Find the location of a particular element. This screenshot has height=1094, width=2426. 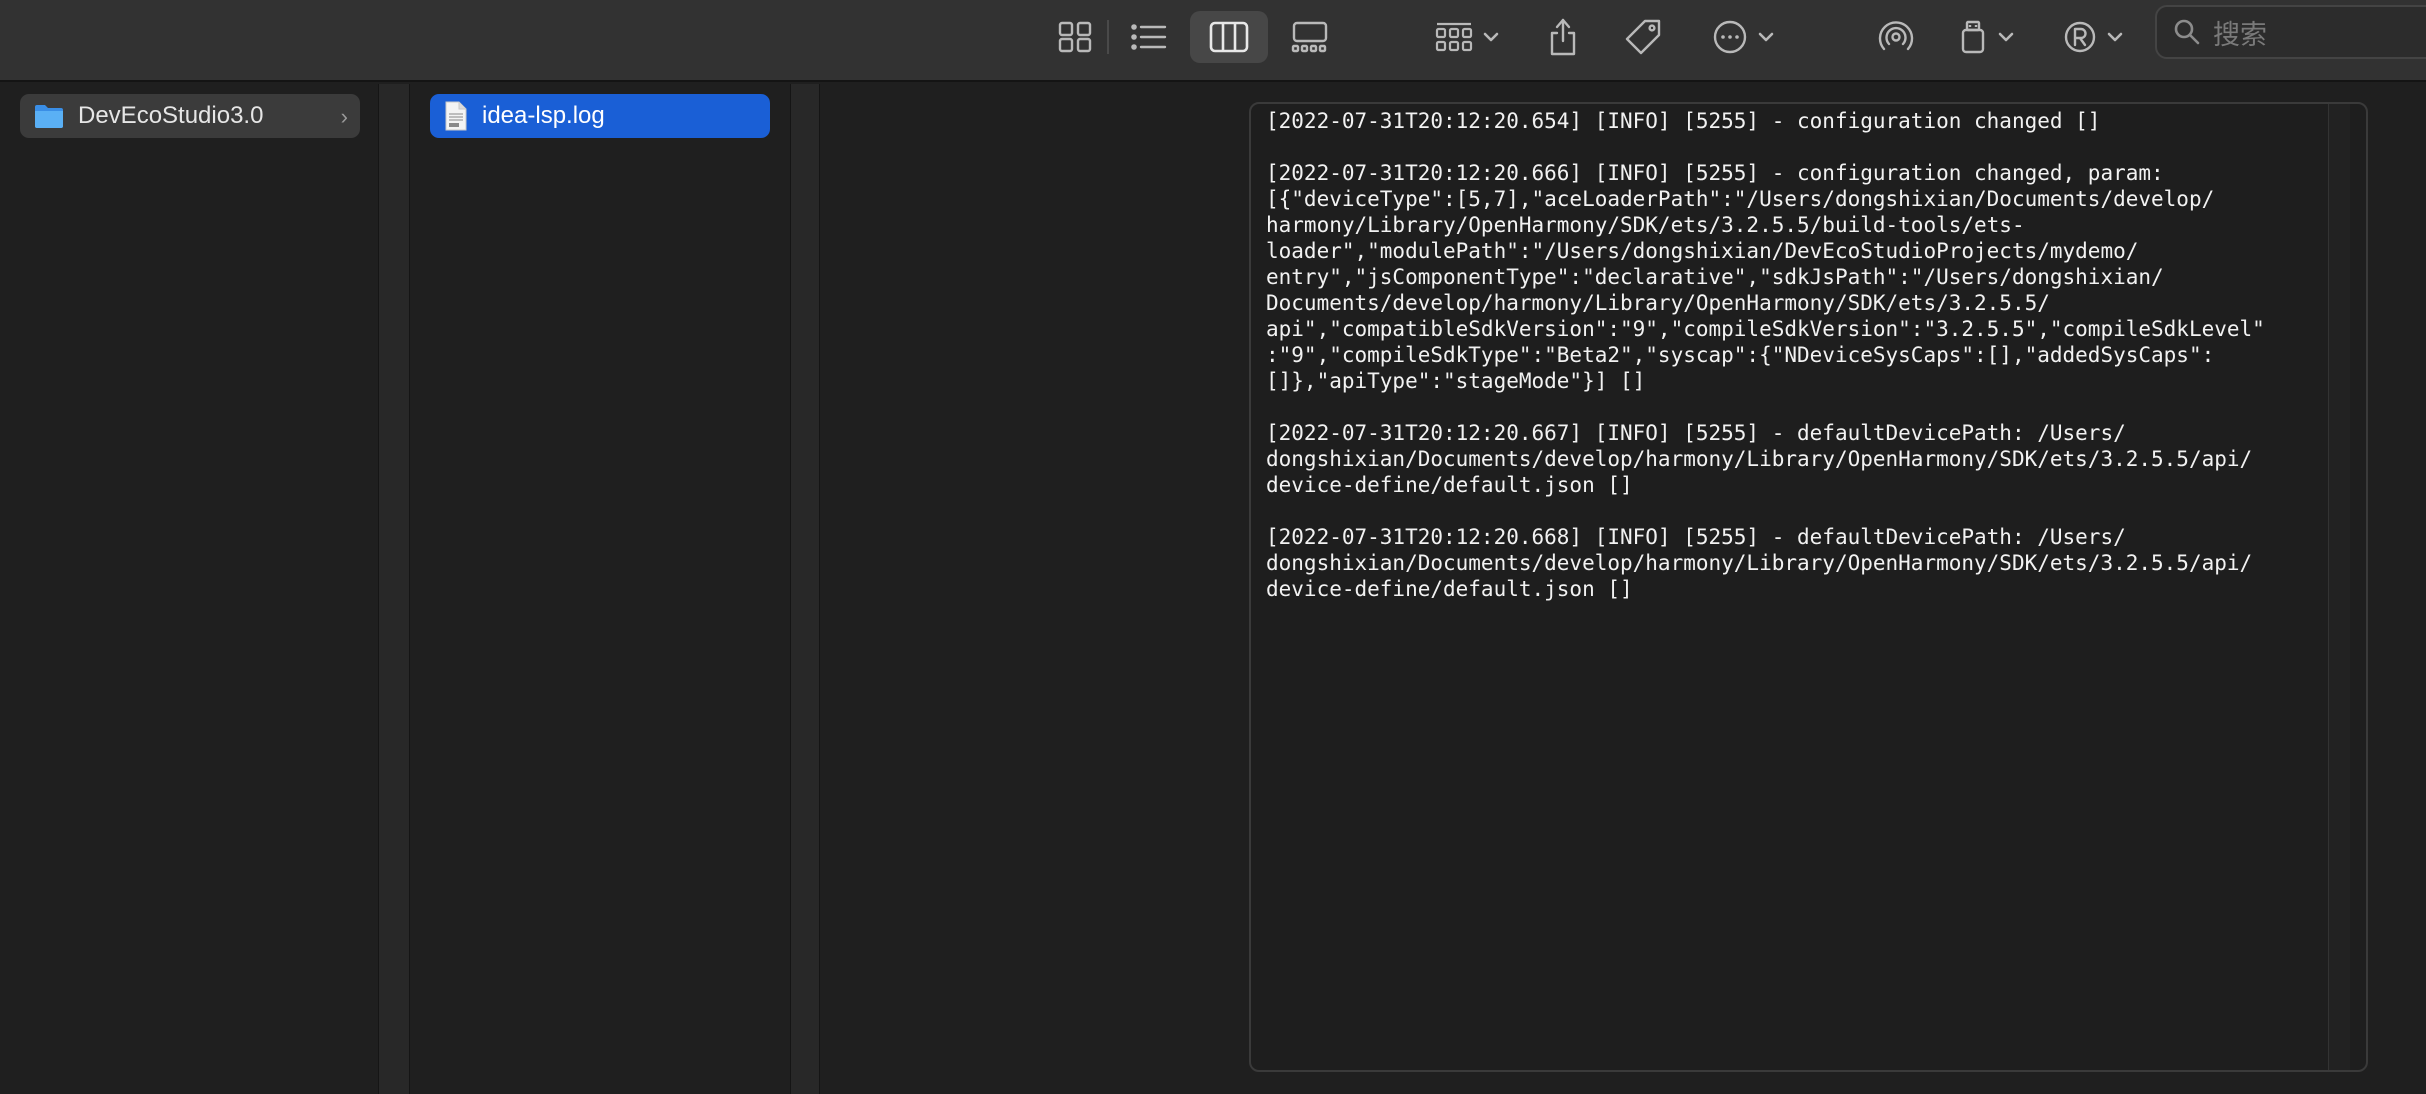

finder-toolbar: 搜索 is located at coordinates (1213, 41).